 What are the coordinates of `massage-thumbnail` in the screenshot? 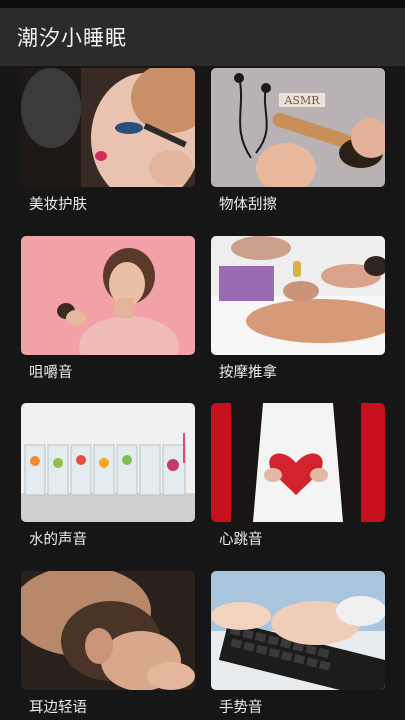 It's located at (298, 295).